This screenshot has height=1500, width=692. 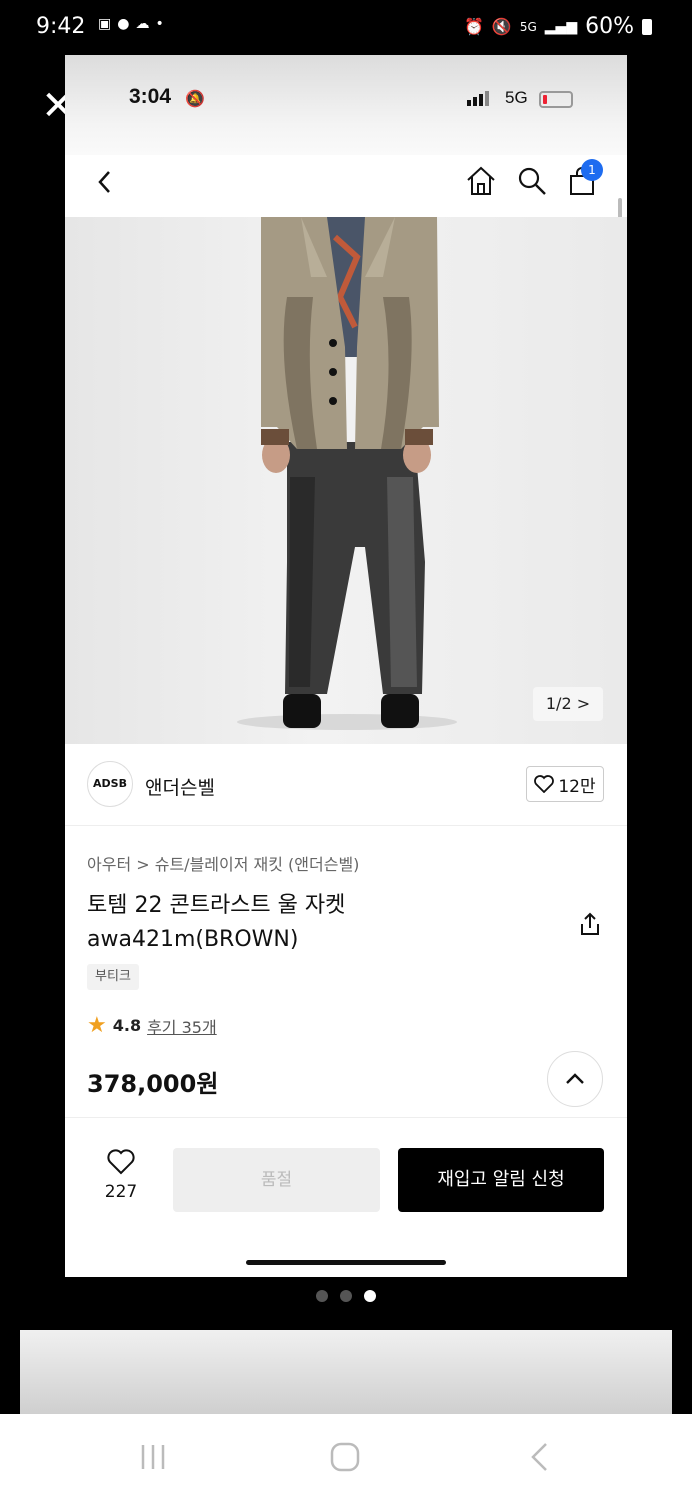 What do you see at coordinates (346, 785) in the screenshot?
I see `brand-row: ADSB 앤더슨벨 12만` at bounding box center [346, 785].